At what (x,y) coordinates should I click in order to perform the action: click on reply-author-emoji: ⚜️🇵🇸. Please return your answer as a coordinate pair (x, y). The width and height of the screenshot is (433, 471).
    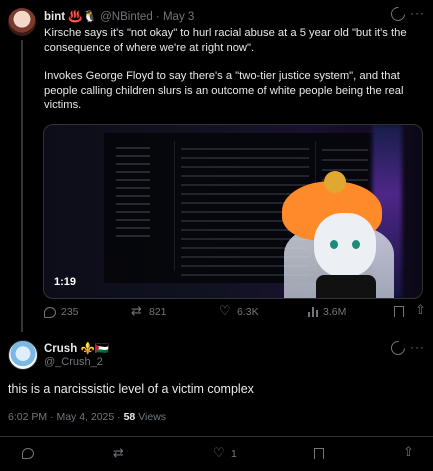
    Looking at the image, I should click on (95, 349).